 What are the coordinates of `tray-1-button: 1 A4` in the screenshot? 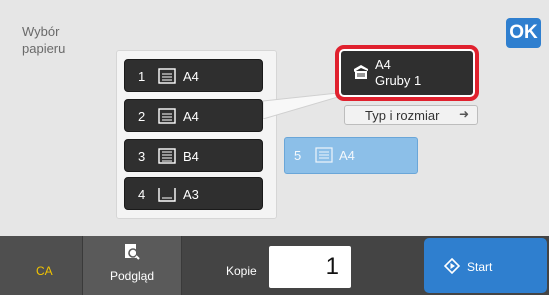 It's located at (193, 75).